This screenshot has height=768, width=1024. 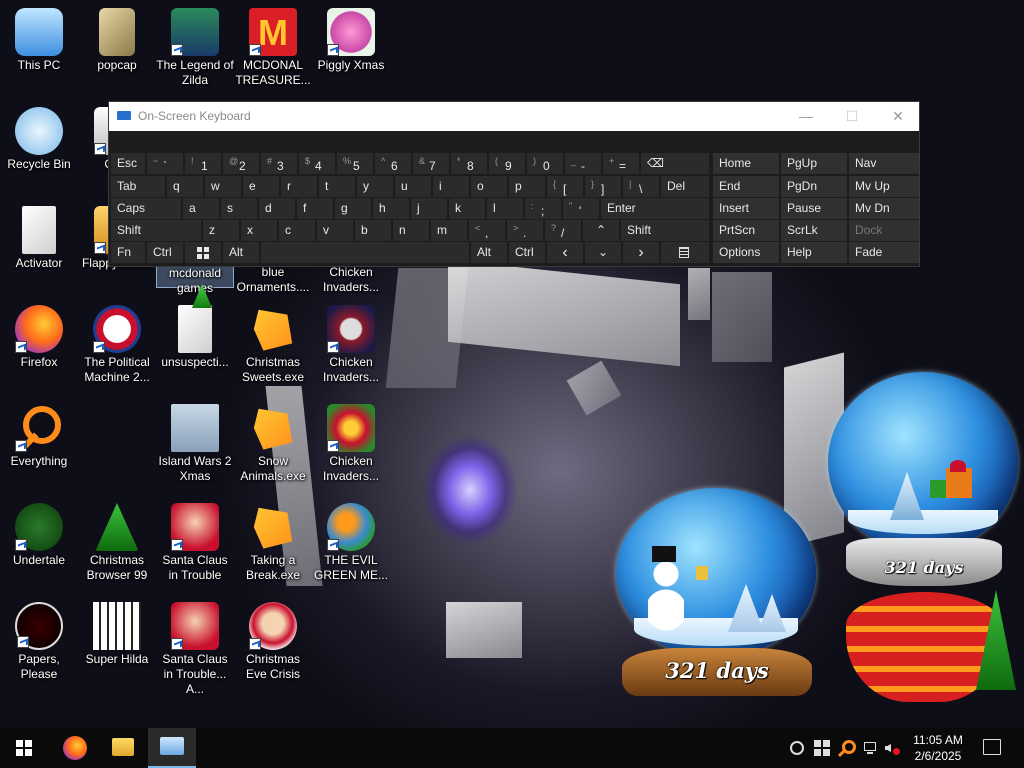 I want to click on key-a: a, so click(x=201, y=208).